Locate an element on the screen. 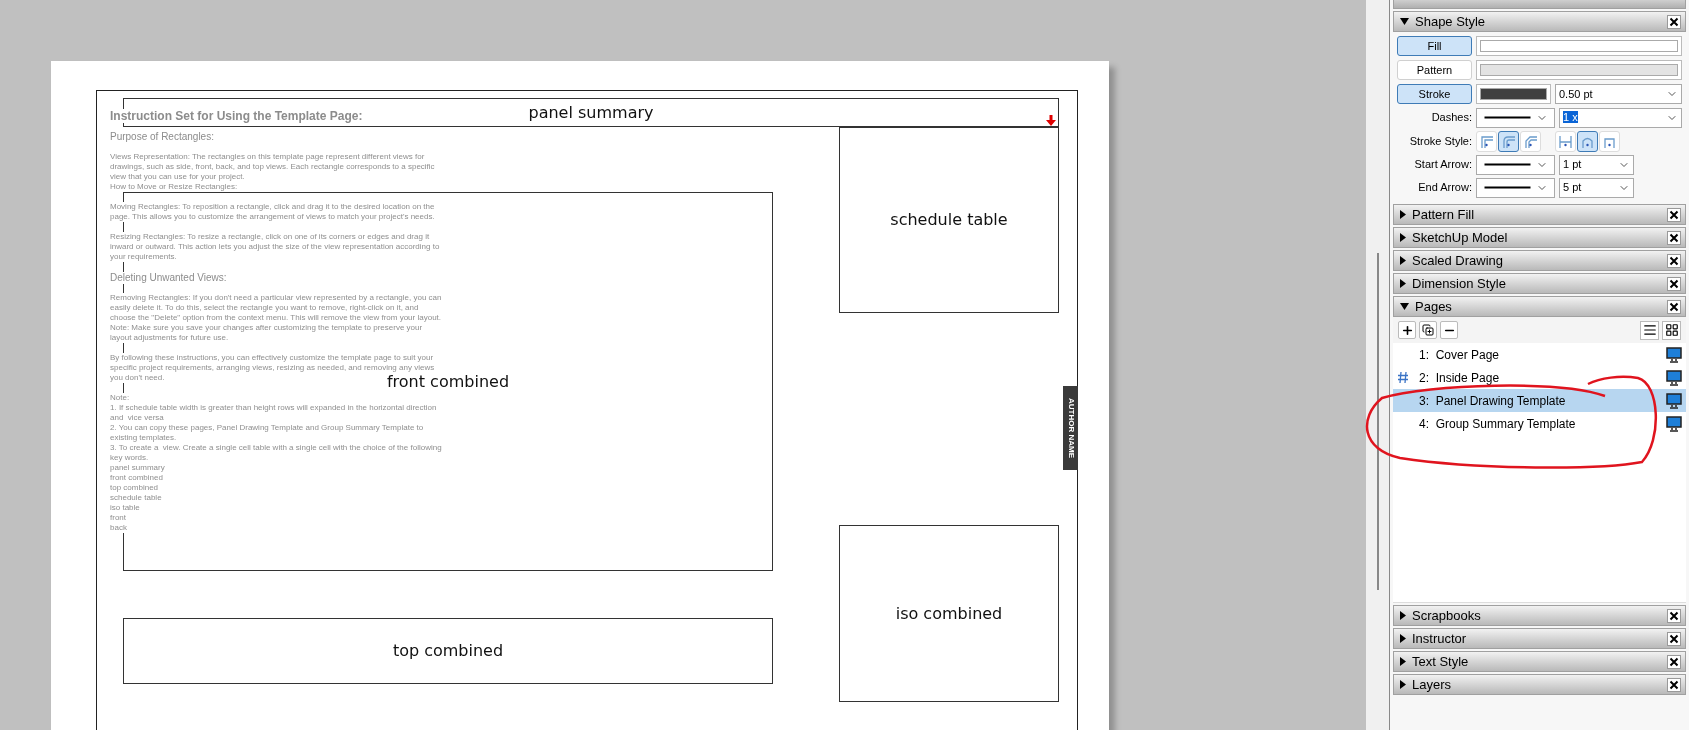 This screenshot has width=1689, height=730. duplicate-icon is located at coordinates (1428, 330).